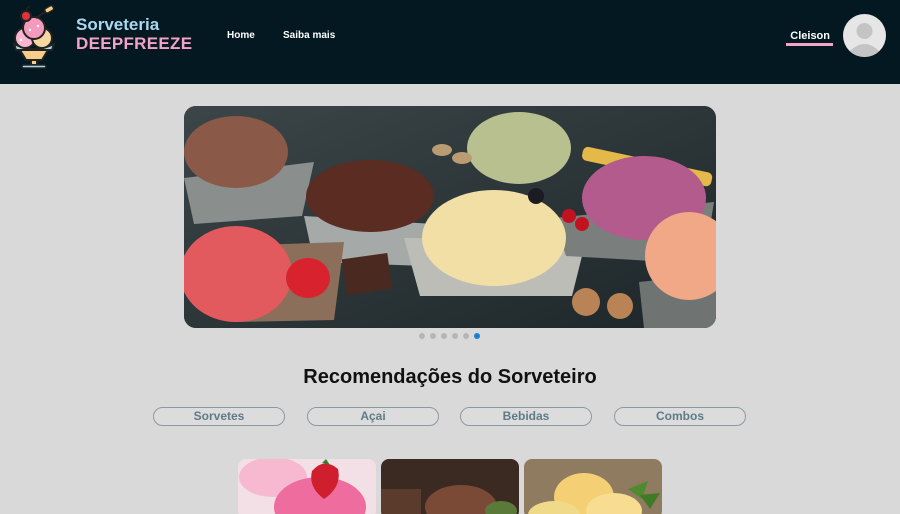 This screenshot has height=514, width=900. I want to click on user-name: Cleison, so click(810, 36).